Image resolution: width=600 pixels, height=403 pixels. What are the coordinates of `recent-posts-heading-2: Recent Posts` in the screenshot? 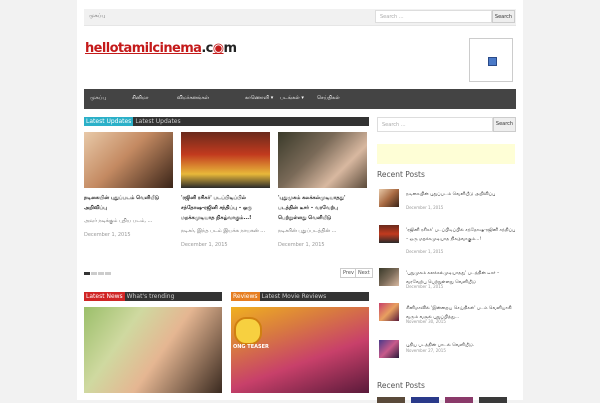 It's located at (401, 385).